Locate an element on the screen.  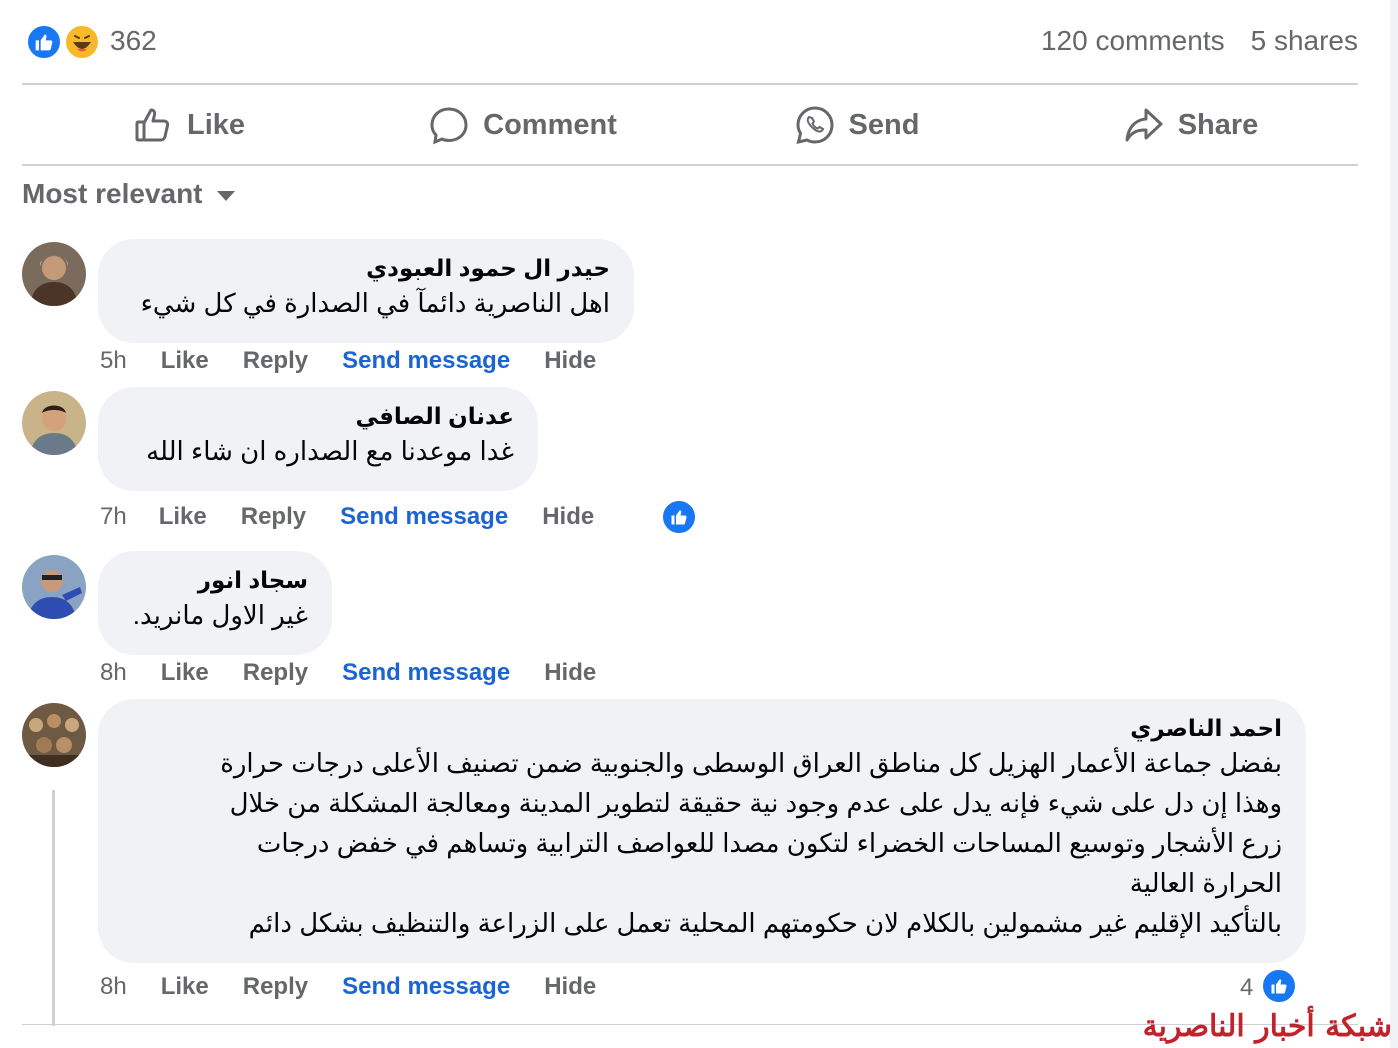
like-button: Like is located at coordinates (189, 125).